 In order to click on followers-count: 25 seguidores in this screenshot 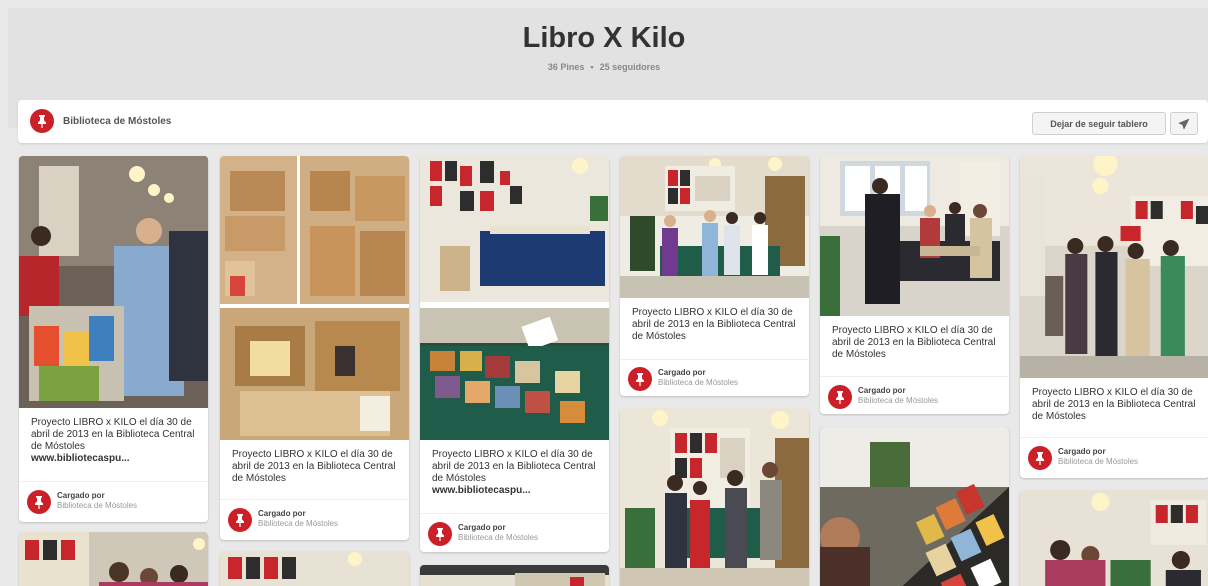, I will do `click(630, 67)`.